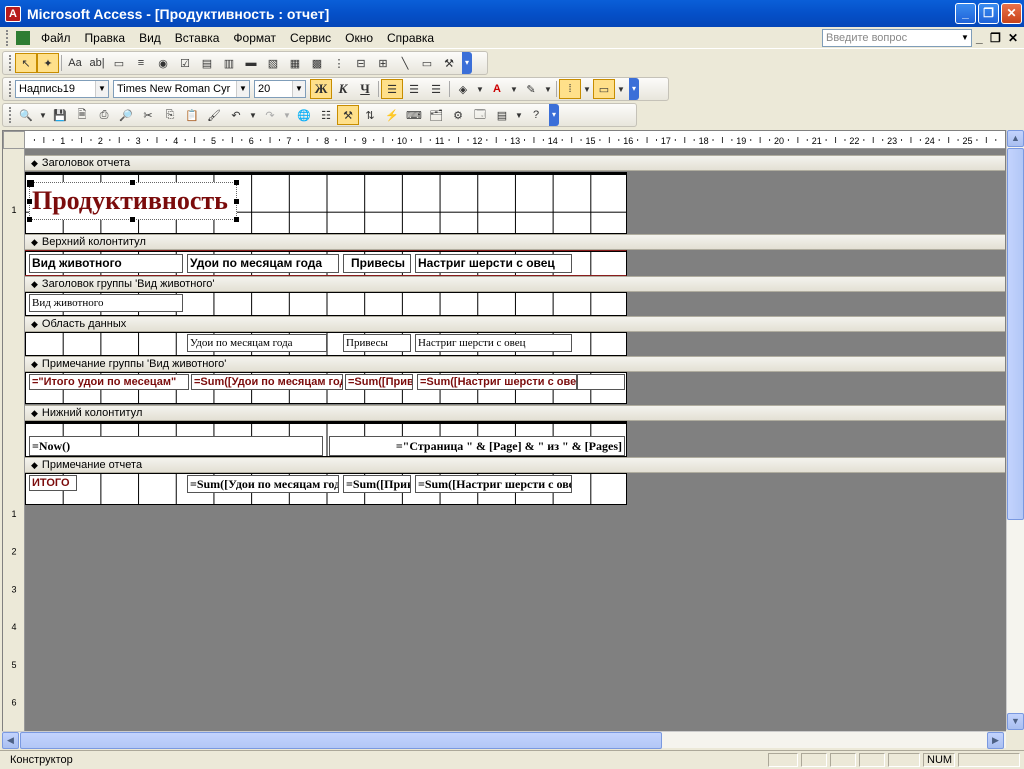 The image size is (1024, 769). What do you see at coordinates (326, 115) in the screenshot?
I see `field-list-icon: ☷` at bounding box center [326, 115].